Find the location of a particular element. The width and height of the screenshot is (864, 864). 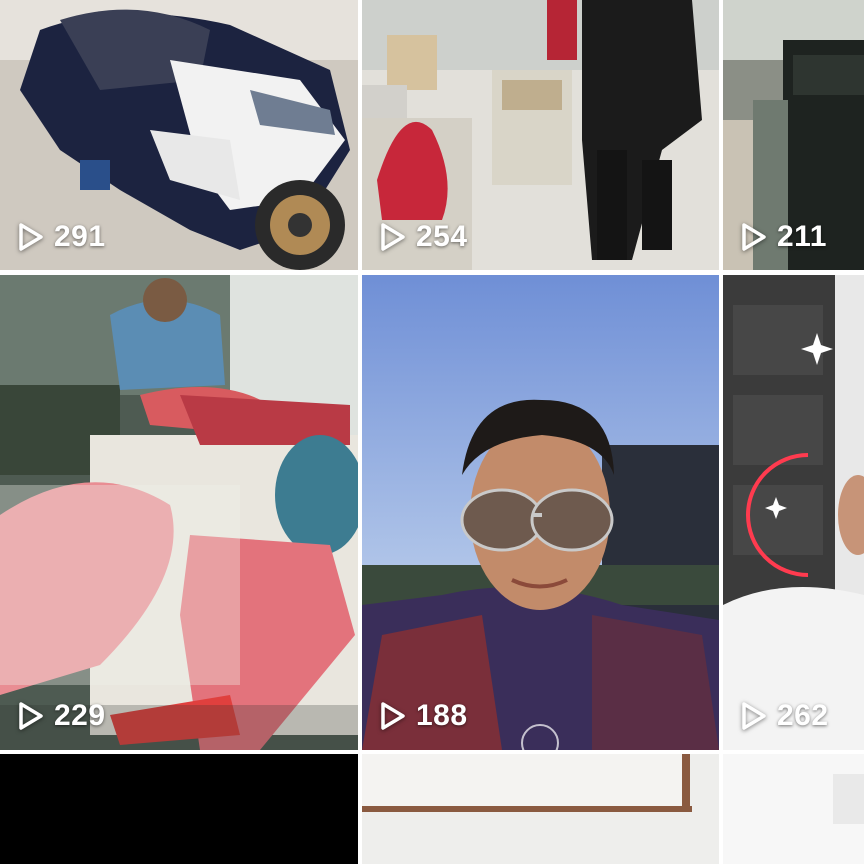

view-count: 188 is located at coordinates (424, 716).